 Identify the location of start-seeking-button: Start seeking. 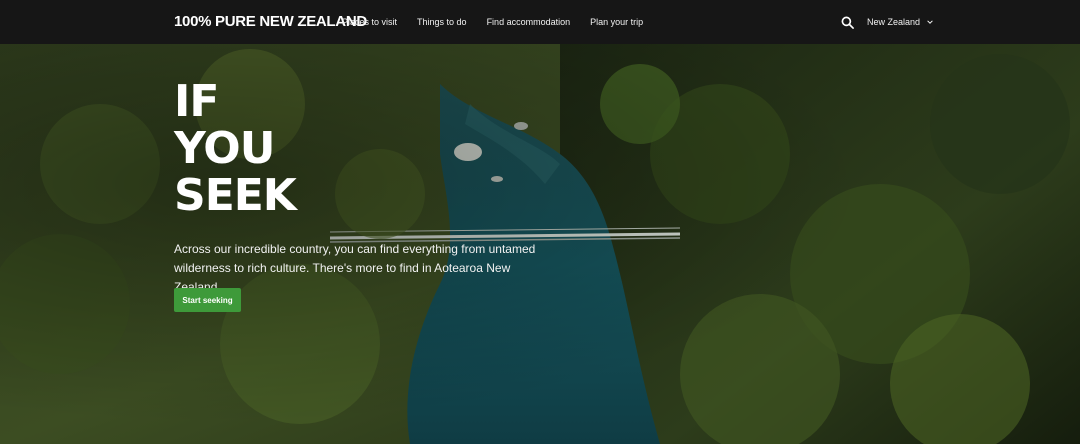
(207, 300).